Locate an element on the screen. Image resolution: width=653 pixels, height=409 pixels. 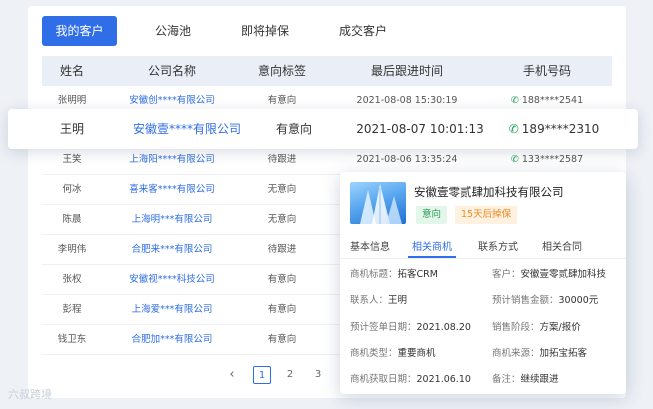
row-name: 王笑 is located at coordinates (72, 159).